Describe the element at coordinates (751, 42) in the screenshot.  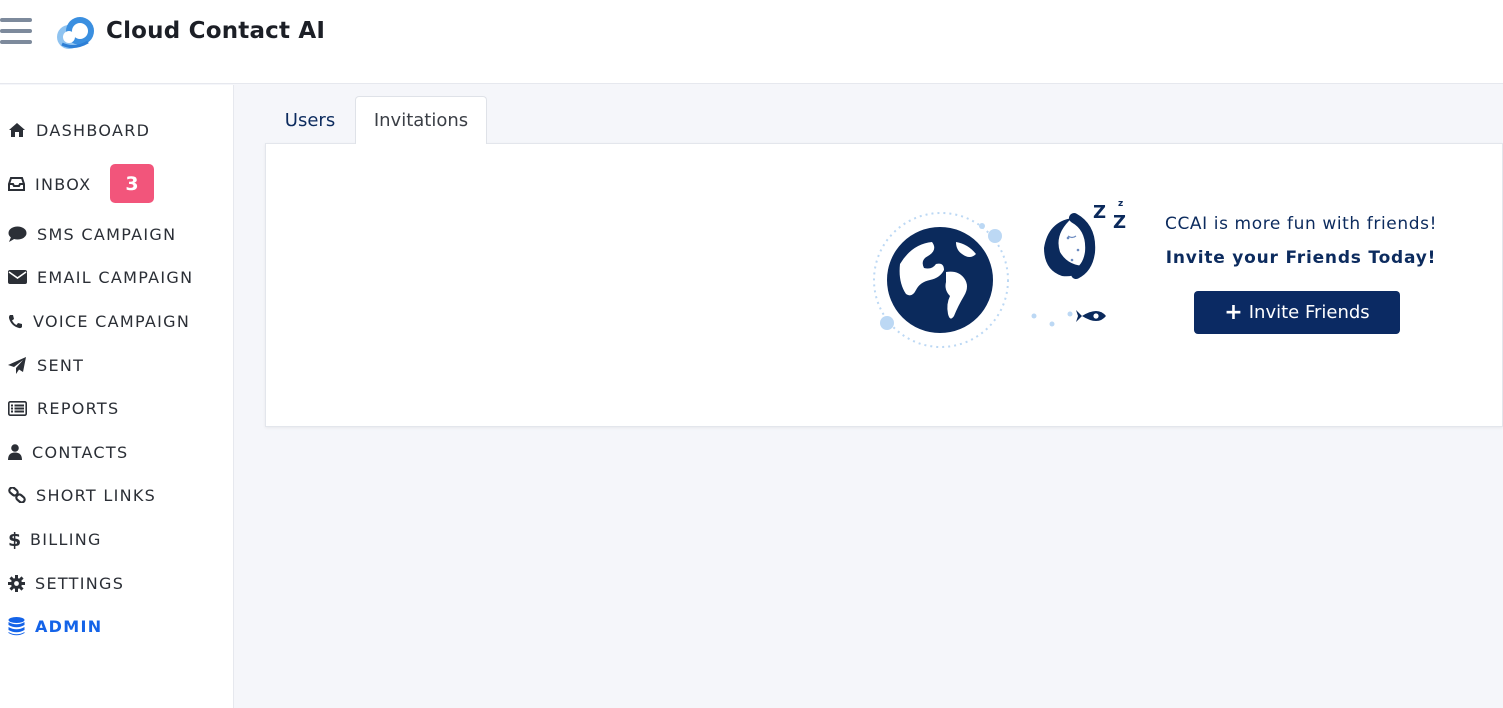
I see `top-header: Cloud Contact AI` at that location.